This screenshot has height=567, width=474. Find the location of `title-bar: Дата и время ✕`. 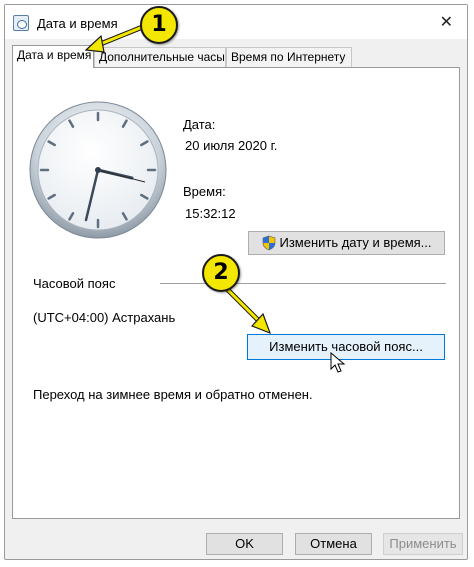

title-bar: Дата и время ✕ is located at coordinates (236, 22).